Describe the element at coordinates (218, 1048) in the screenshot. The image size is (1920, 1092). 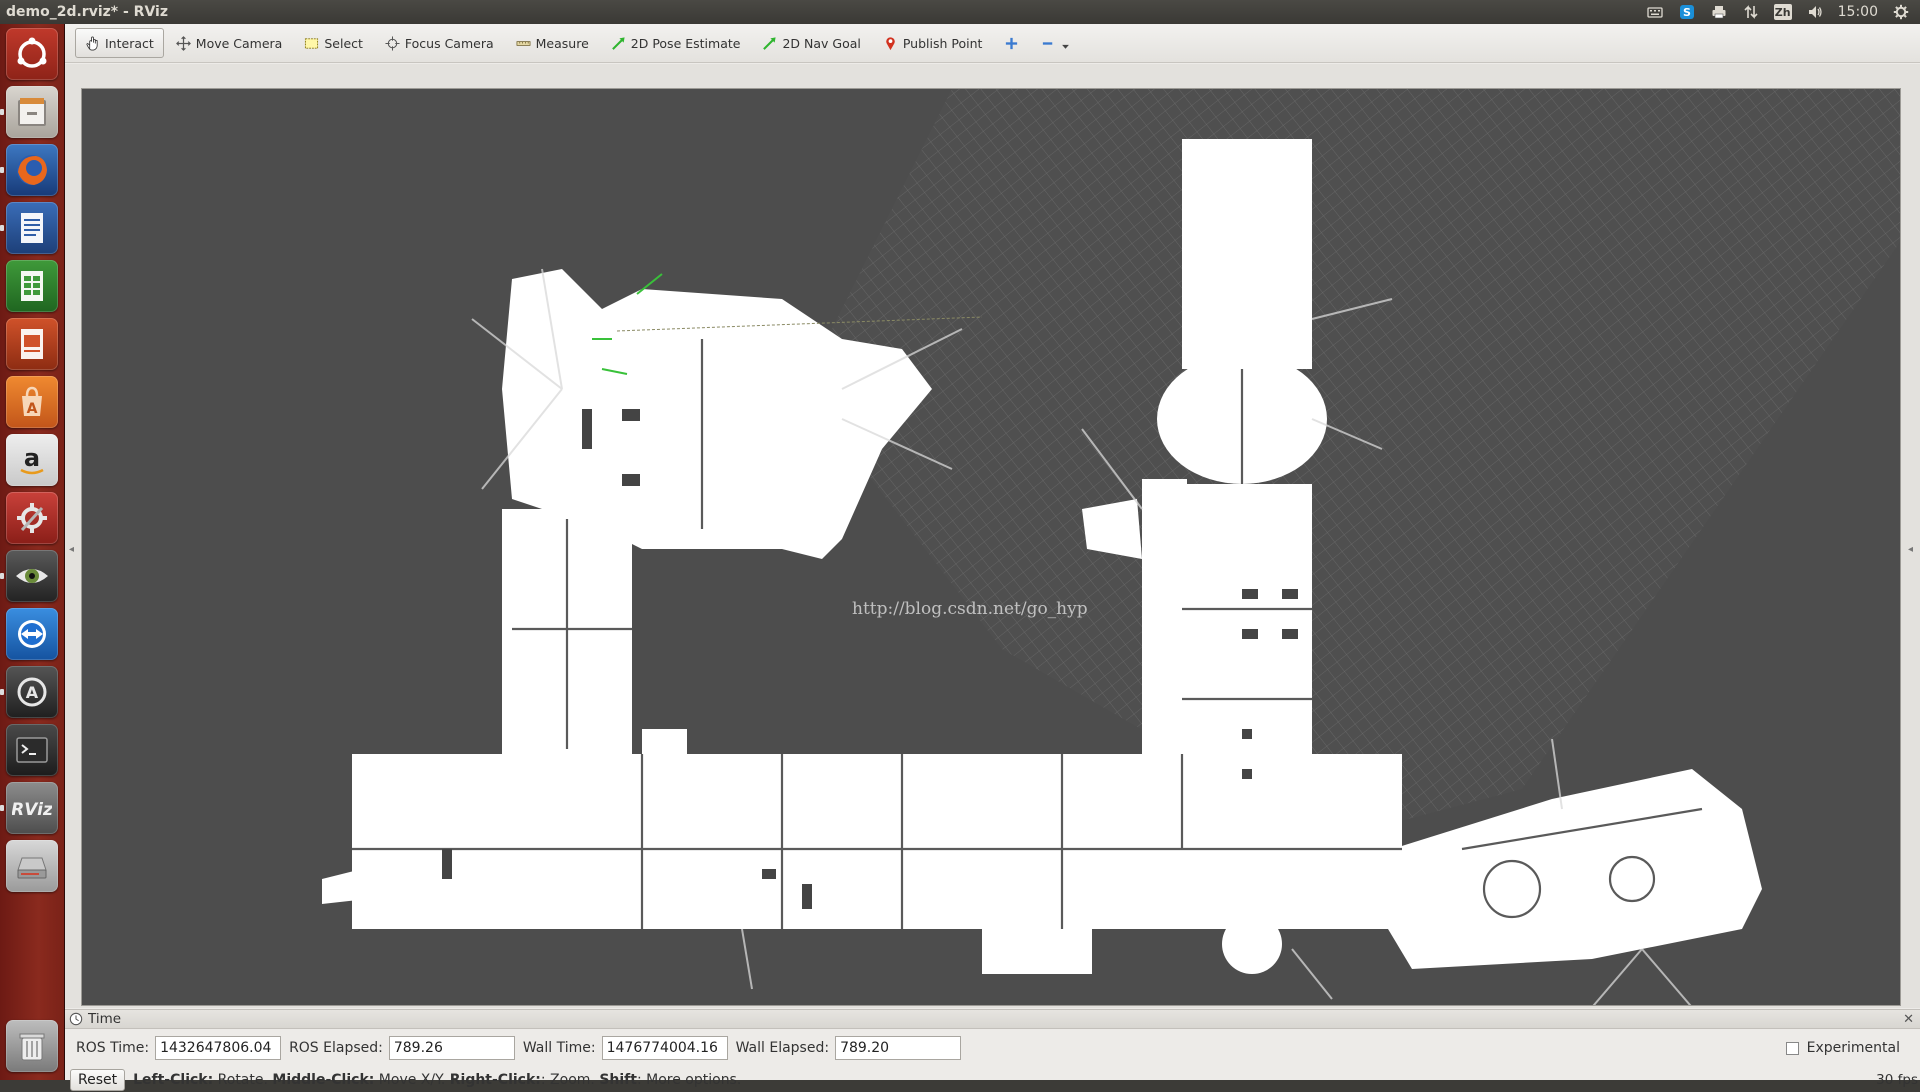
I see `ros-time-field` at that location.